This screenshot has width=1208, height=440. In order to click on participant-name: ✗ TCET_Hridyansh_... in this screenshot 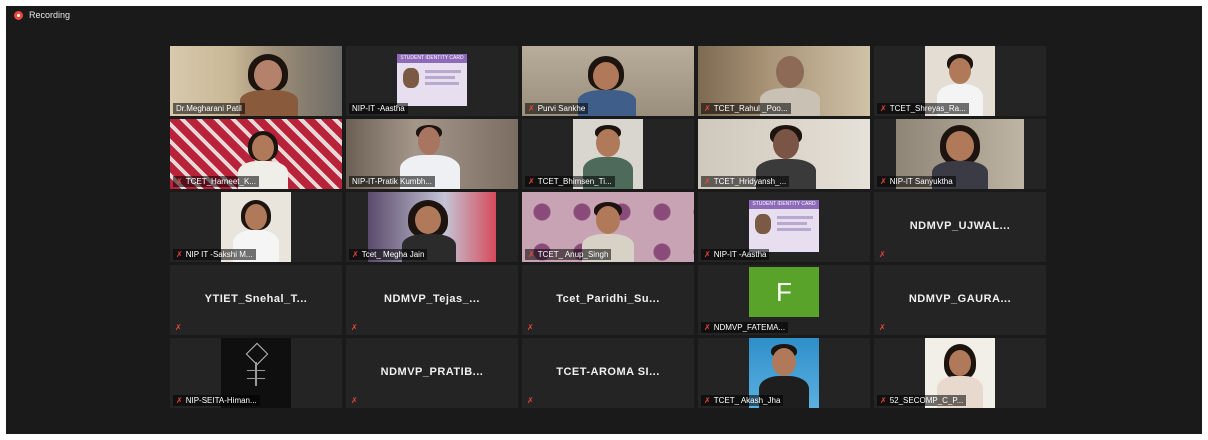, I will do `click(745, 181)`.